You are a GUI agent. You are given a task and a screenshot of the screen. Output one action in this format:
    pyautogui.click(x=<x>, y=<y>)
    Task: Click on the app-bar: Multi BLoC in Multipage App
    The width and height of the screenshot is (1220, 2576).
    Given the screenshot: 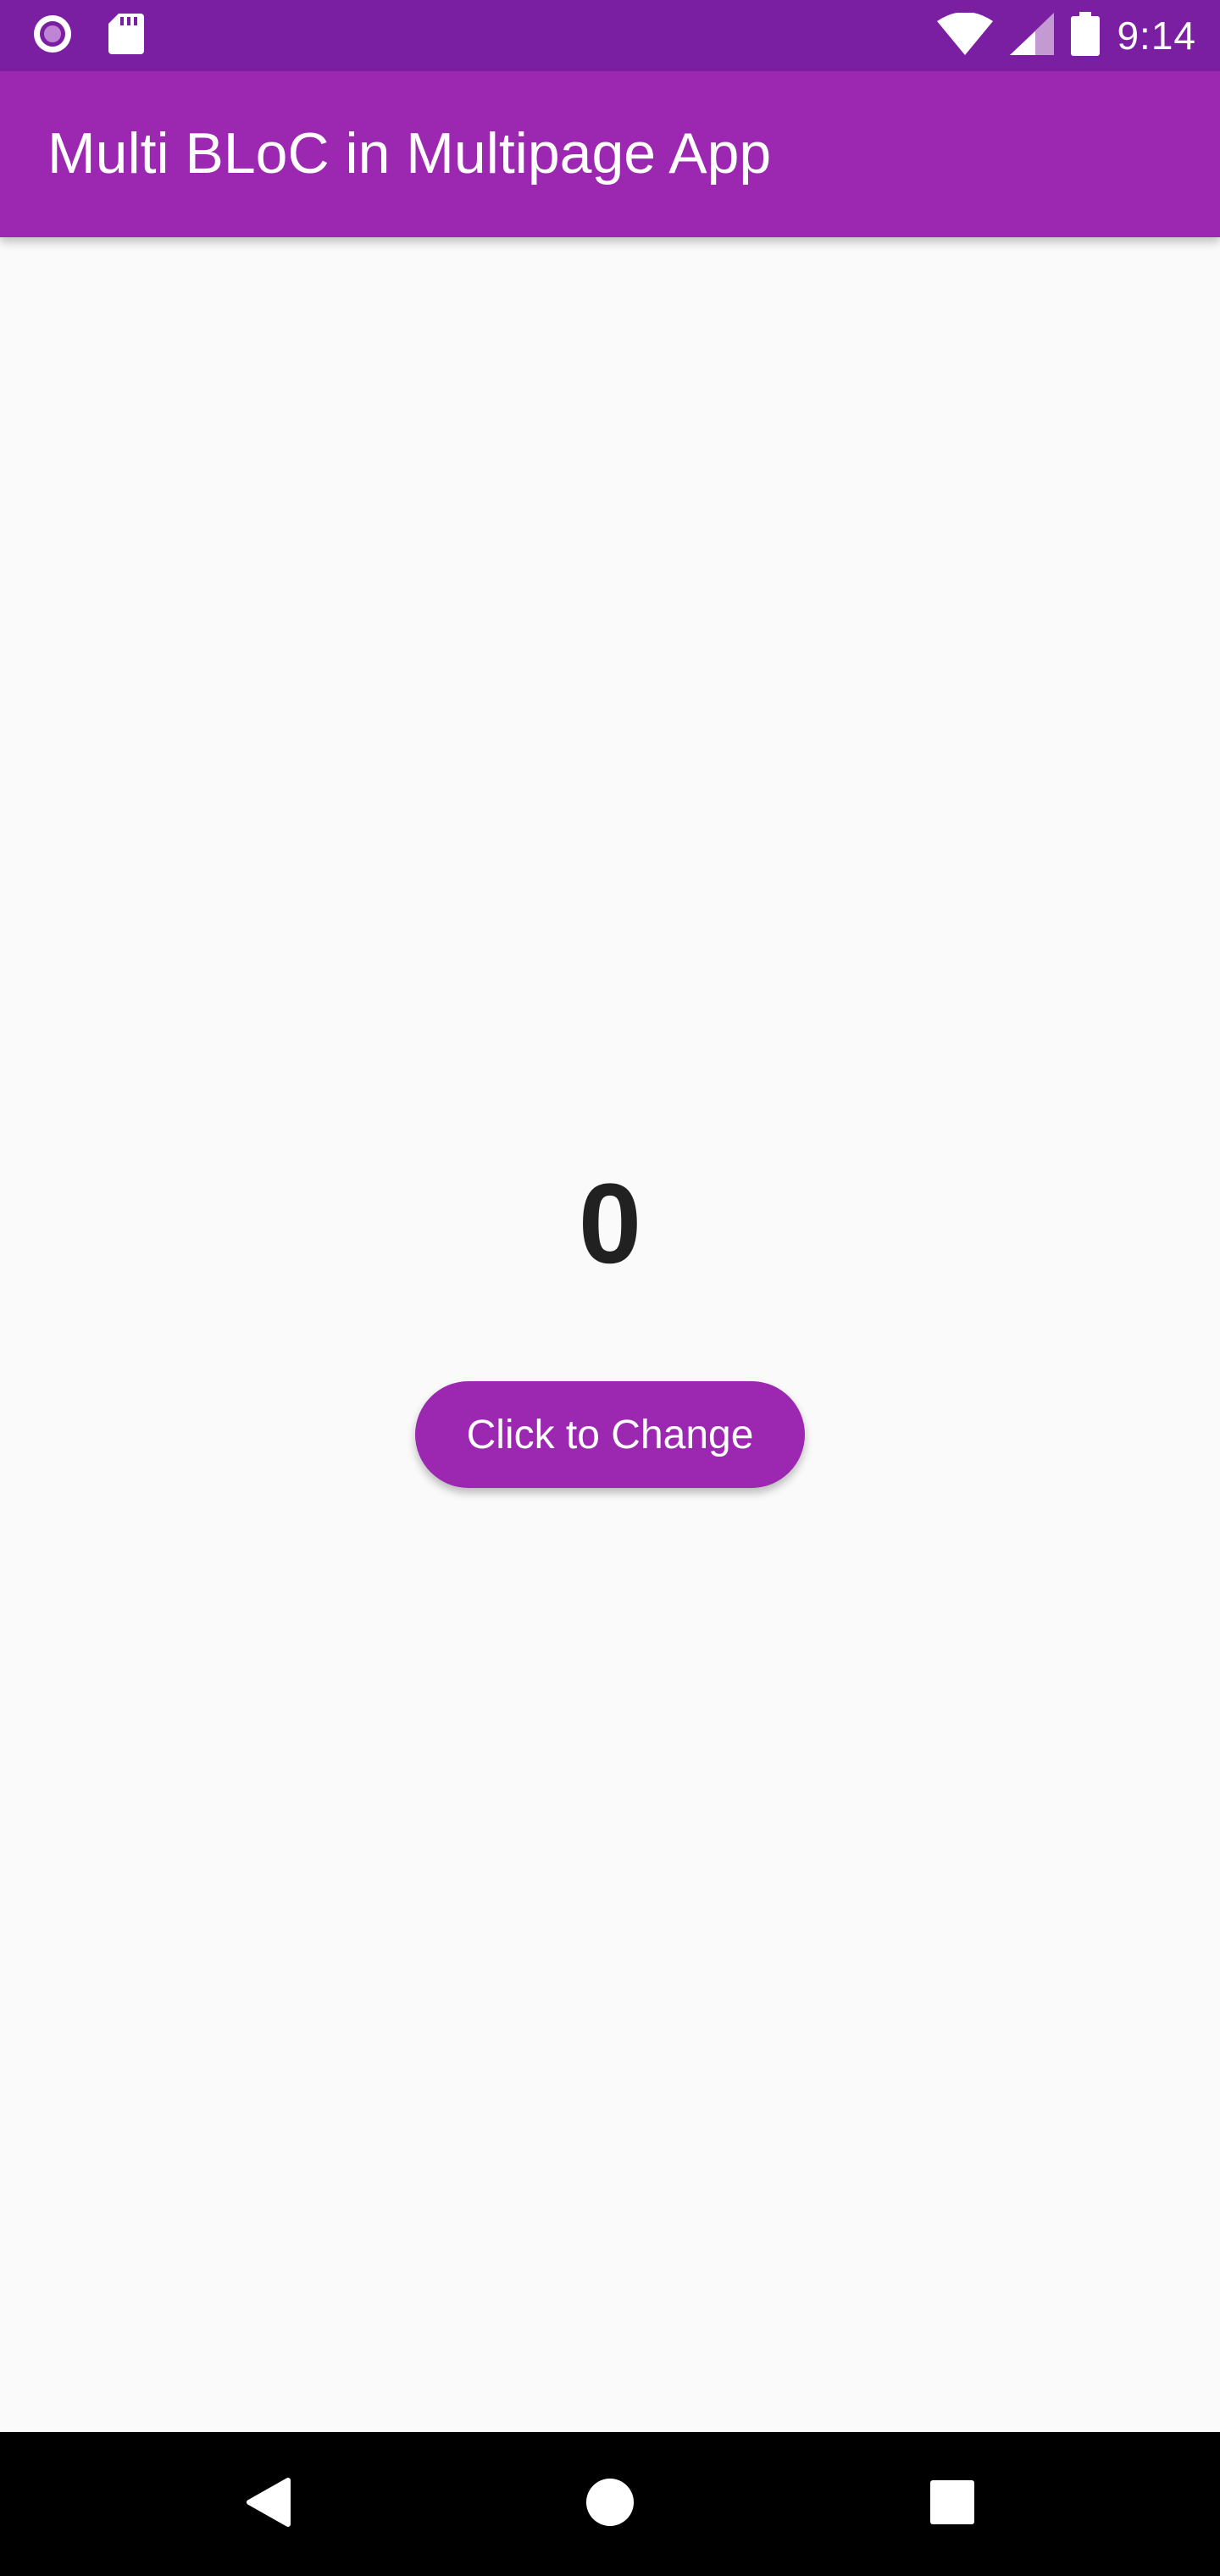 What is the action you would take?
    pyautogui.click(x=610, y=154)
    